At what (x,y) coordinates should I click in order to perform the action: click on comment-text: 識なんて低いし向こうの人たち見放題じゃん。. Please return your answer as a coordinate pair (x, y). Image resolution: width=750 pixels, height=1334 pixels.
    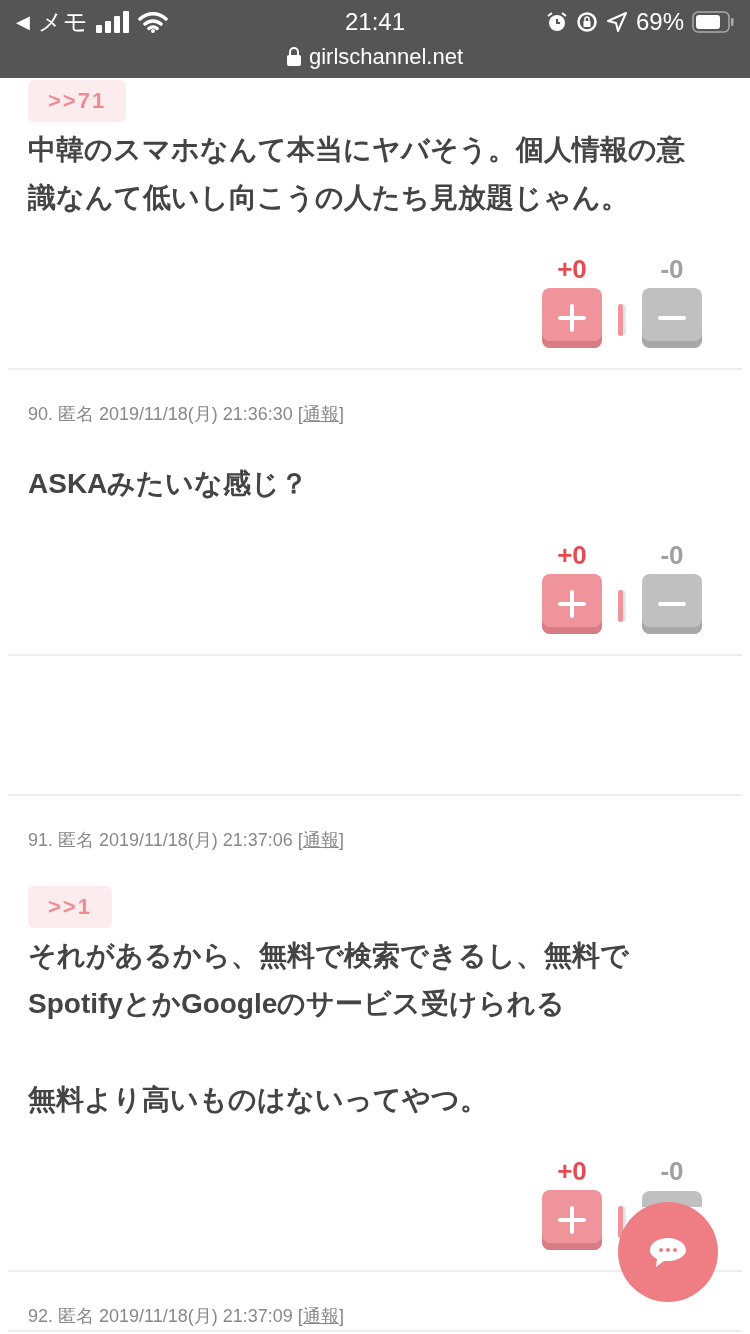
    Looking at the image, I should click on (328, 198).